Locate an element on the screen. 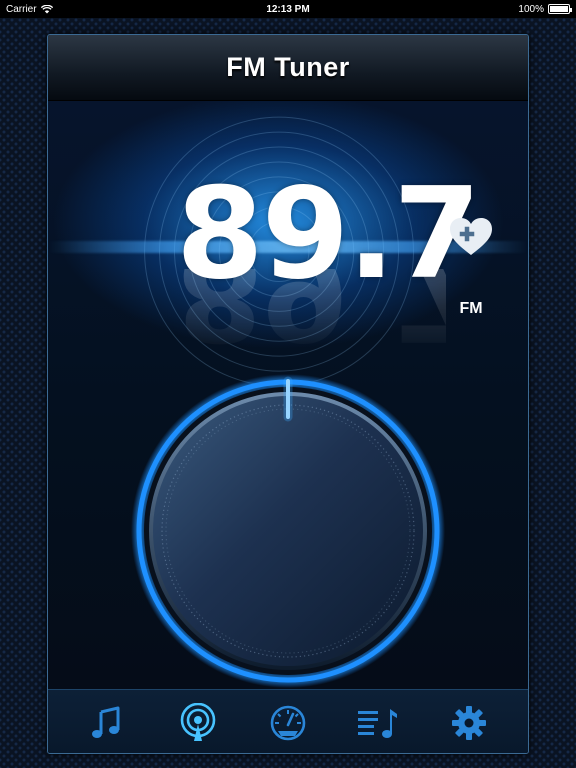 The height and width of the screenshot is (768, 576). status-bar: Carrier 12:13 PM 100% is located at coordinates (288, 9).